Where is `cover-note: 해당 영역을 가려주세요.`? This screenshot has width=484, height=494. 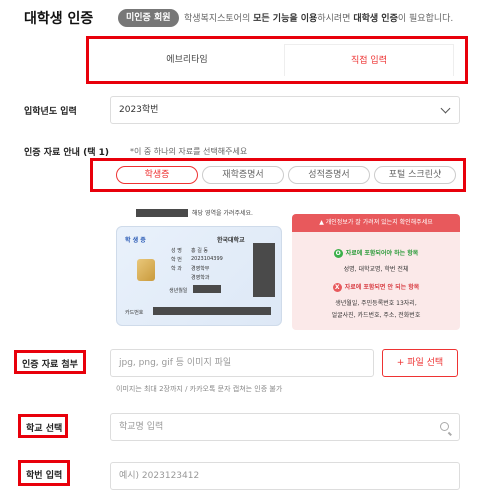
cover-note: 해당 영역을 가려주세요. is located at coordinates (222, 213).